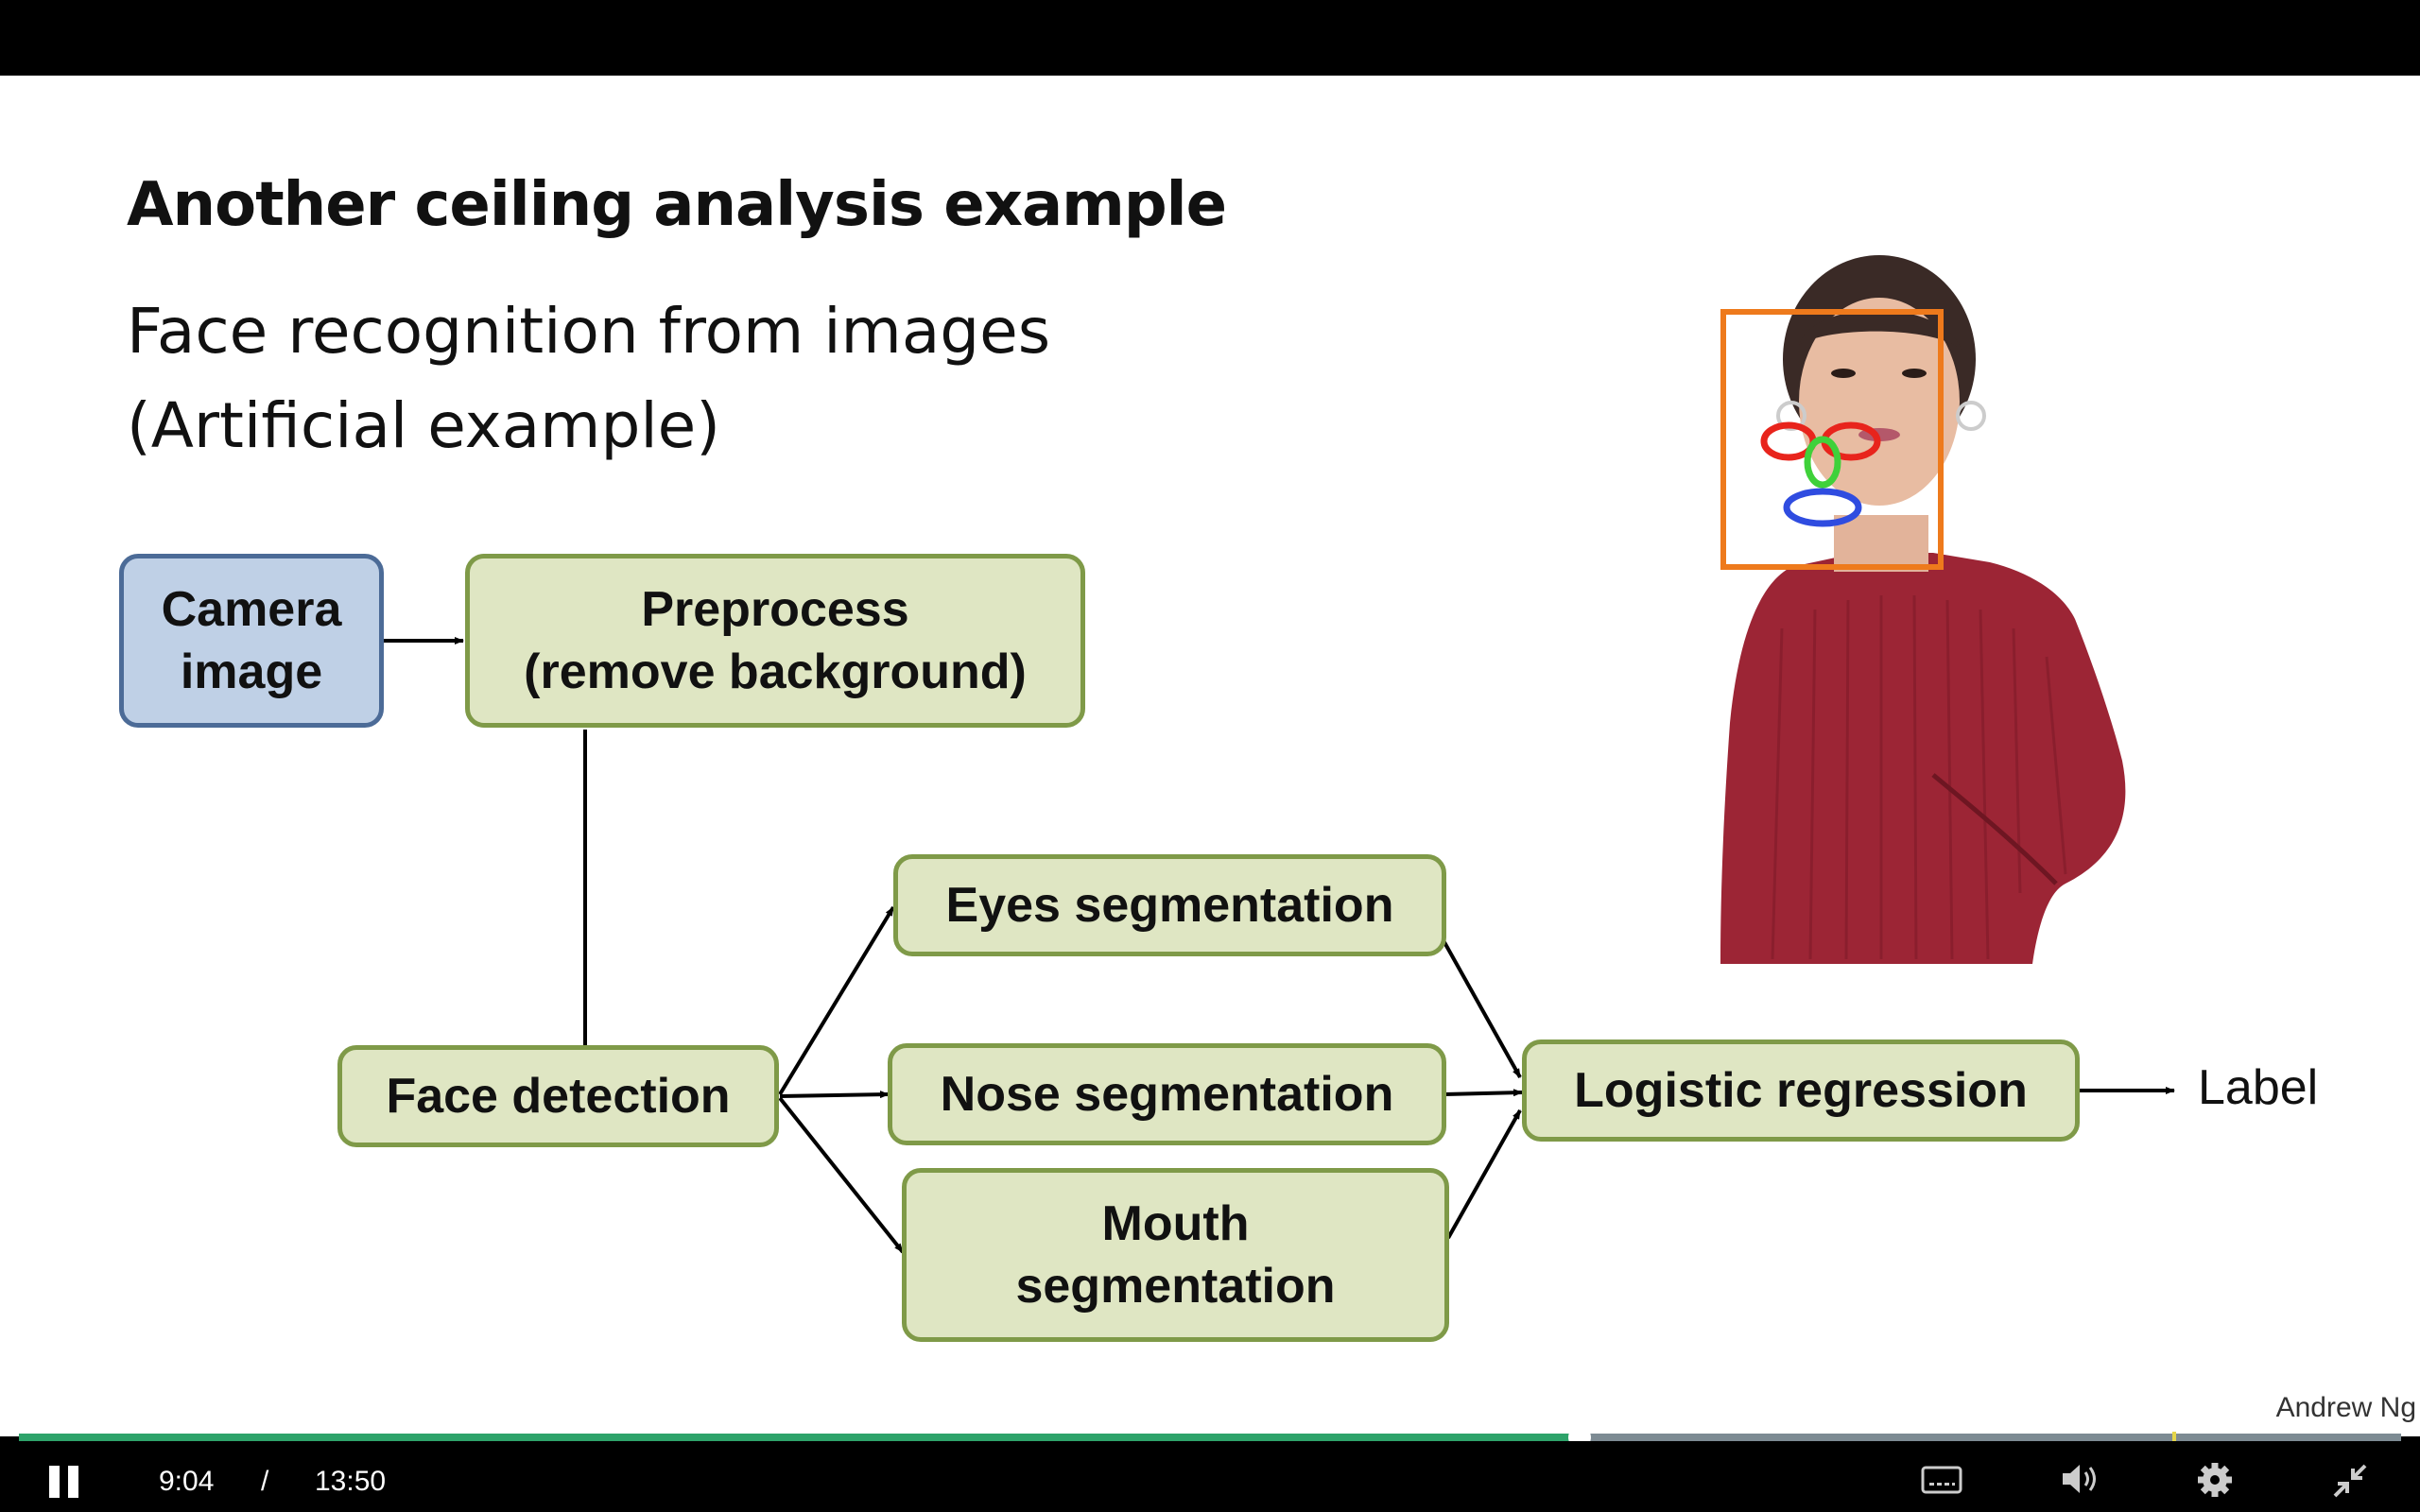  I want to click on author-watermark: Andrew Ng, so click(2345, 1407).